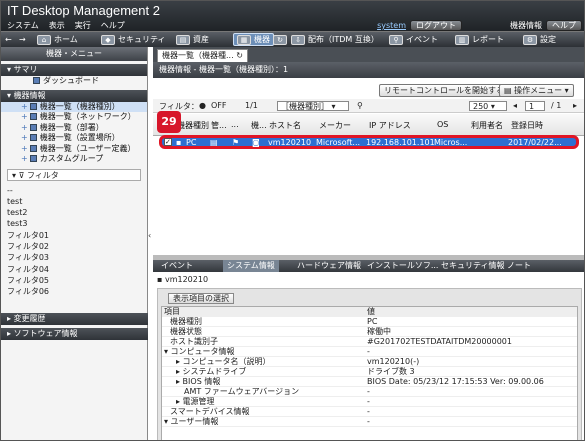 The width and height of the screenshot is (585, 441). What do you see at coordinates (251, 105) in the screenshot?
I see `result-count: 1/1` at bounding box center [251, 105].